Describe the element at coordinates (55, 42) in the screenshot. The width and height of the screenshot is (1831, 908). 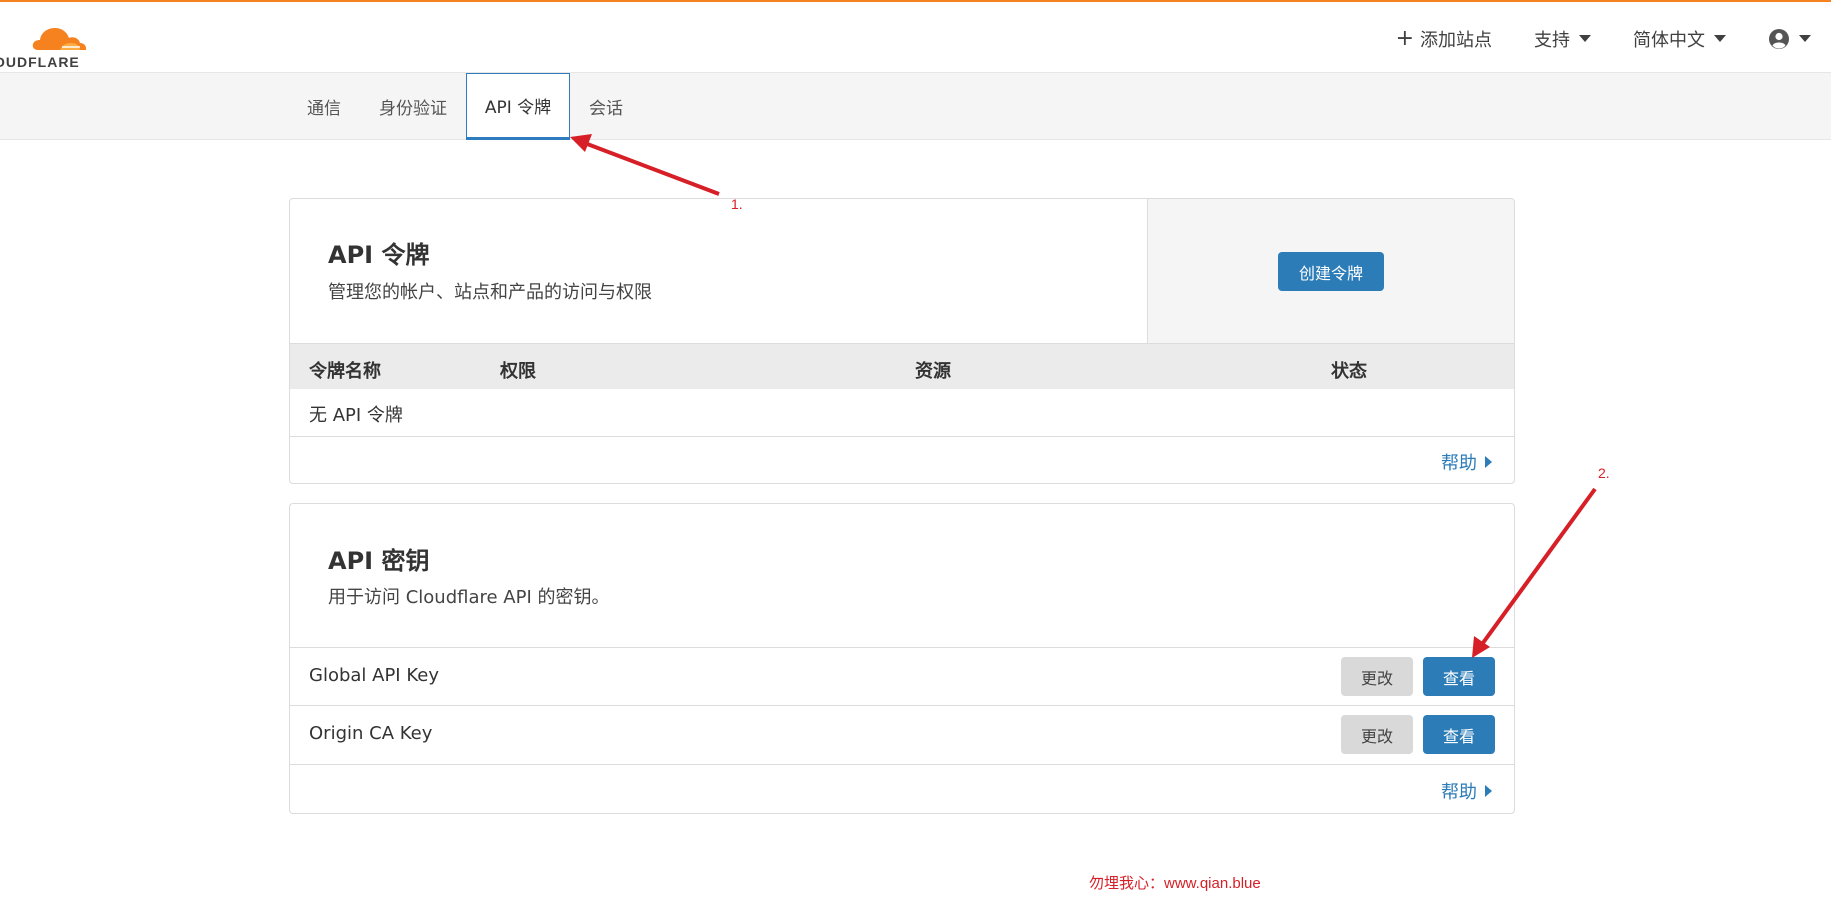
I see `cloudflare-logo: OUDFLARE` at that location.